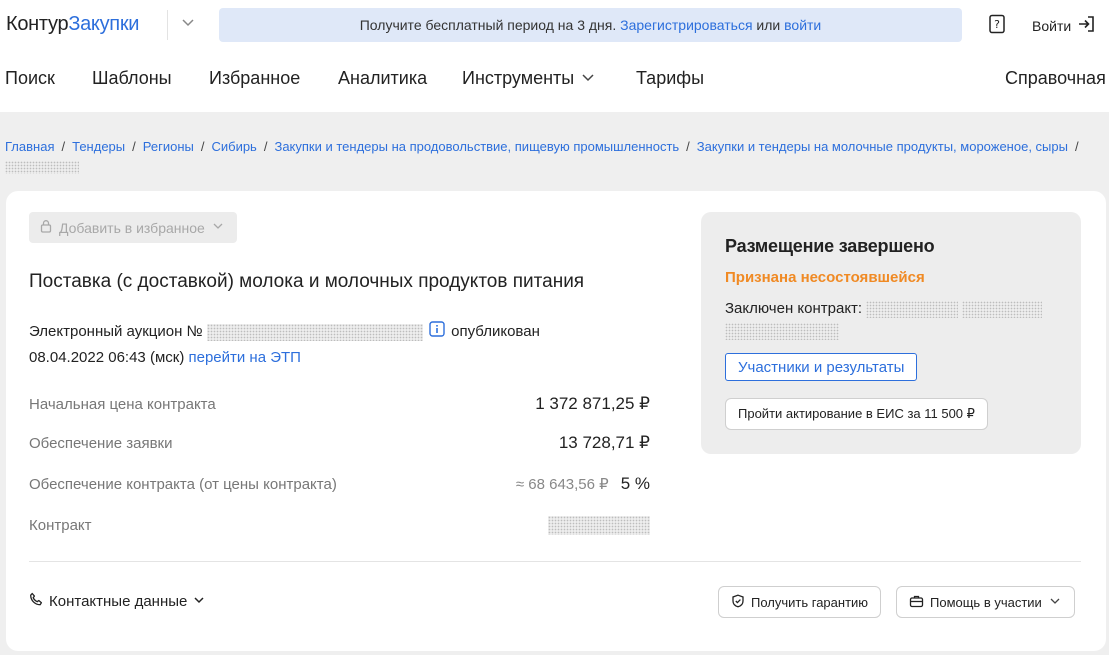 This screenshot has height=655, width=1109. I want to click on bid-security-label: Обеспечение заявки, so click(101, 443).